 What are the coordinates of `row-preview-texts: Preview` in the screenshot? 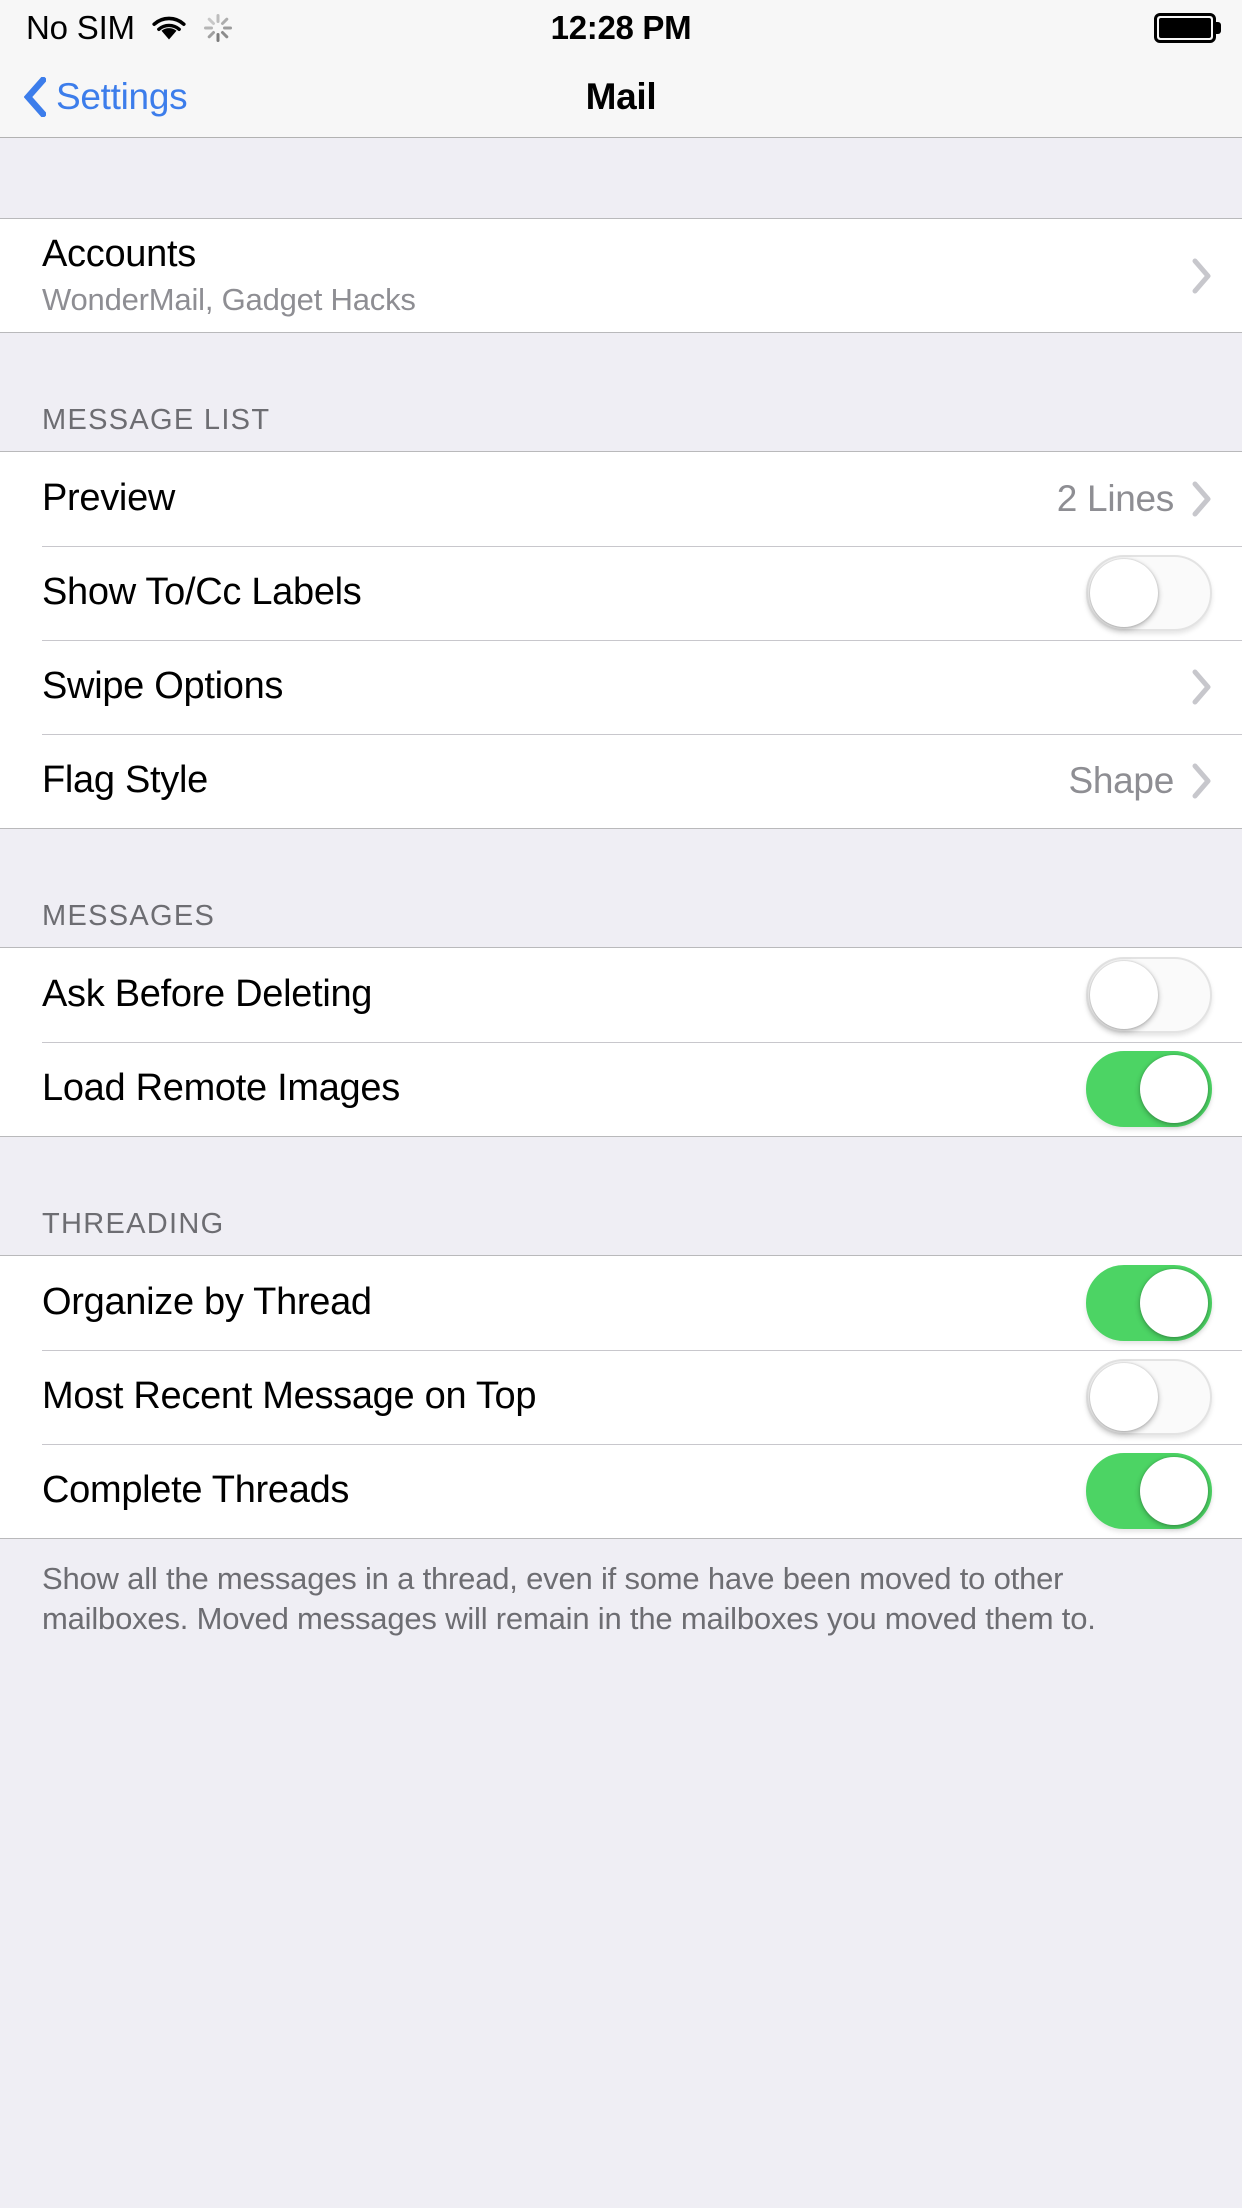 It's located at (109, 498).